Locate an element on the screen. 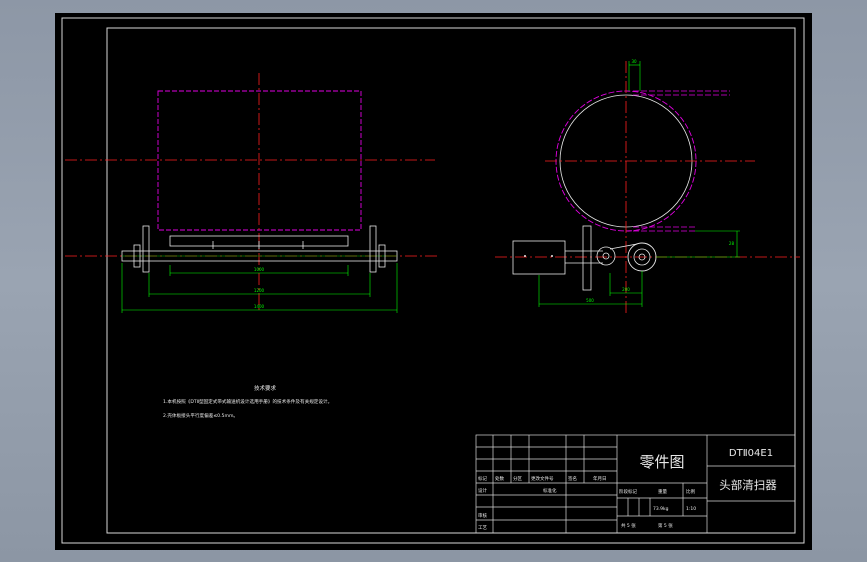 The image size is (867, 562). label-change-doc: 更改文件号 is located at coordinates (542, 478).